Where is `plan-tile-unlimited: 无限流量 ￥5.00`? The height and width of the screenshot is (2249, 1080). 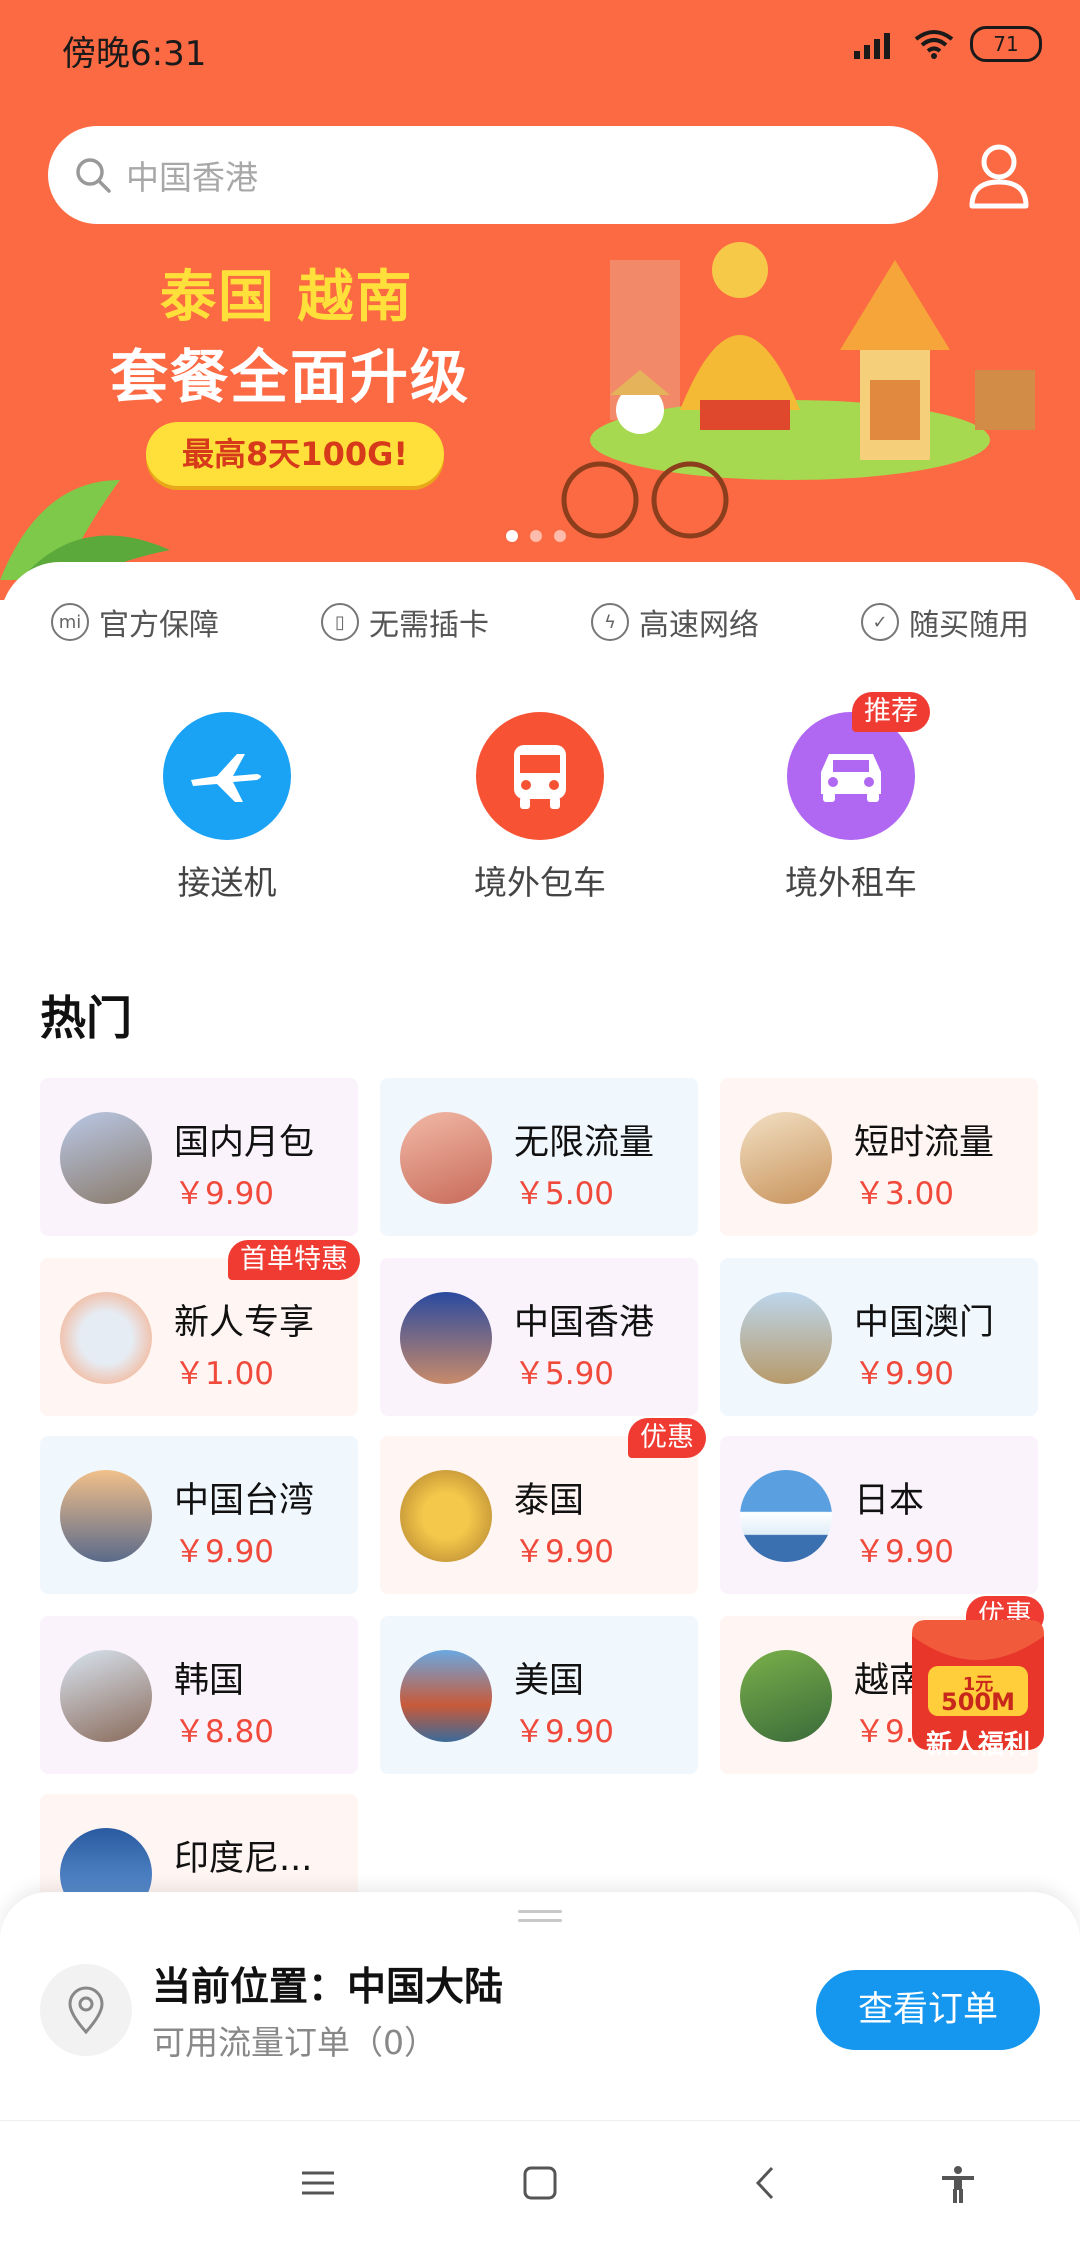 plan-tile-unlimited: 无限流量 ￥5.00 is located at coordinates (539, 1157).